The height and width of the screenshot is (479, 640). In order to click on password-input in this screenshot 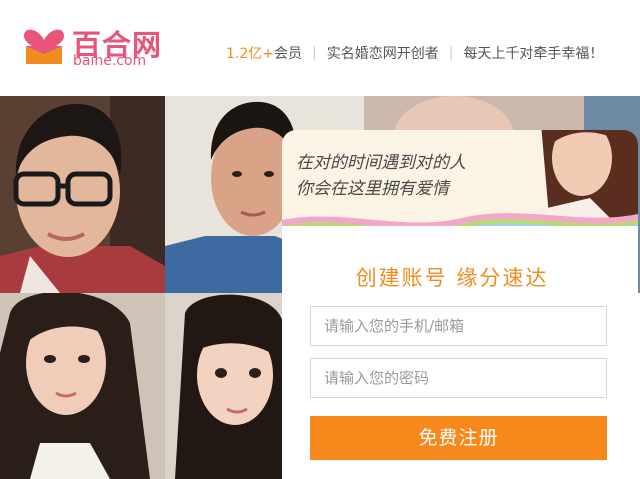, I will do `click(458, 378)`.